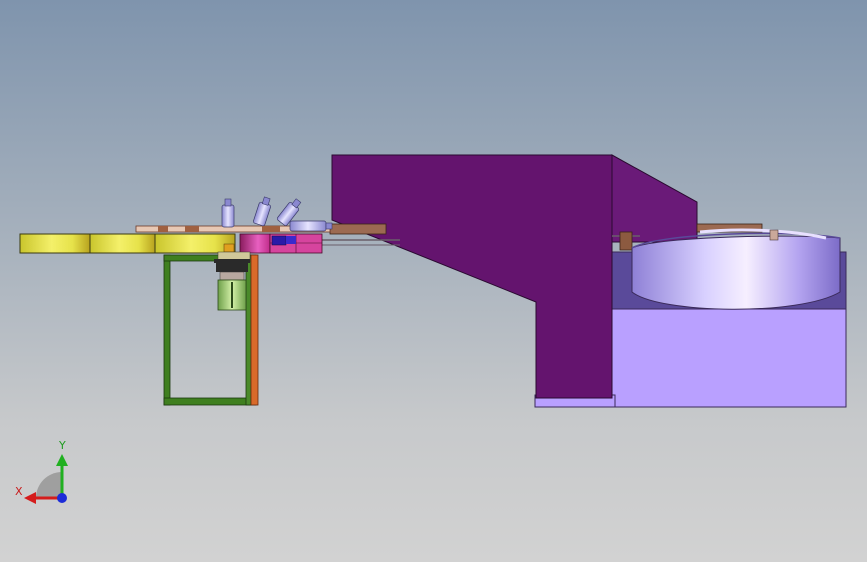 The width and height of the screenshot is (867, 562). What do you see at coordinates (62, 460) in the screenshot?
I see `y-axis-arrow` at bounding box center [62, 460].